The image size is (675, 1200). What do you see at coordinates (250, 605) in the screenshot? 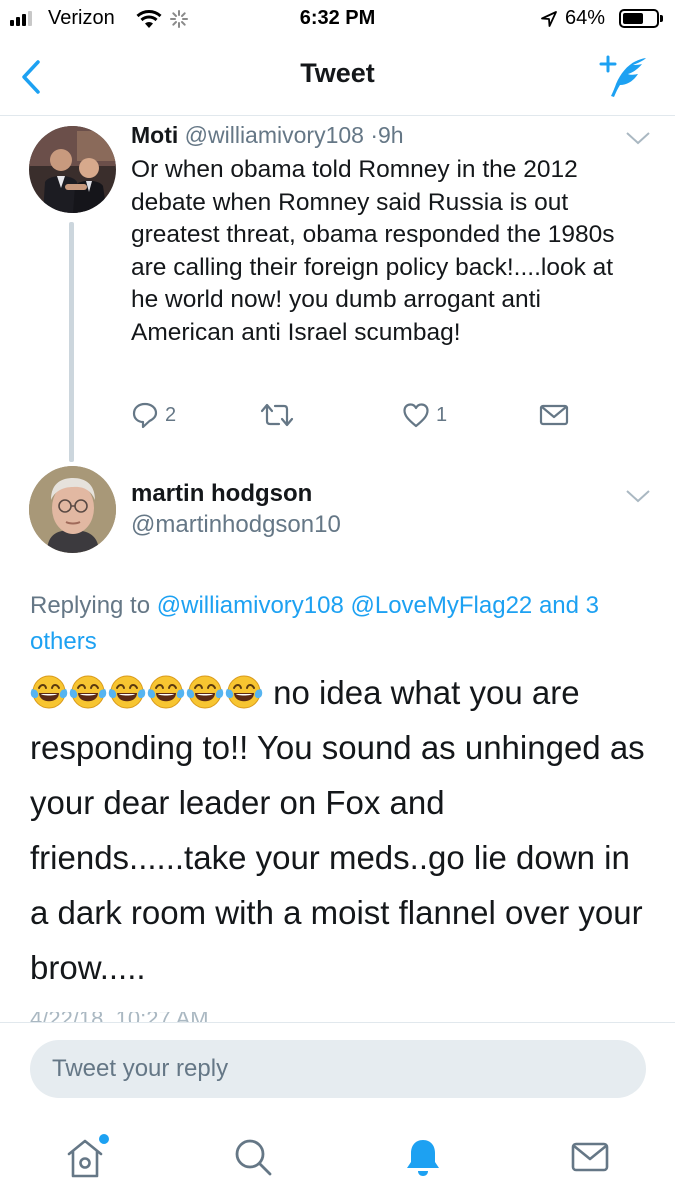
I see `mention-link: @williamivory108` at bounding box center [250, 605].